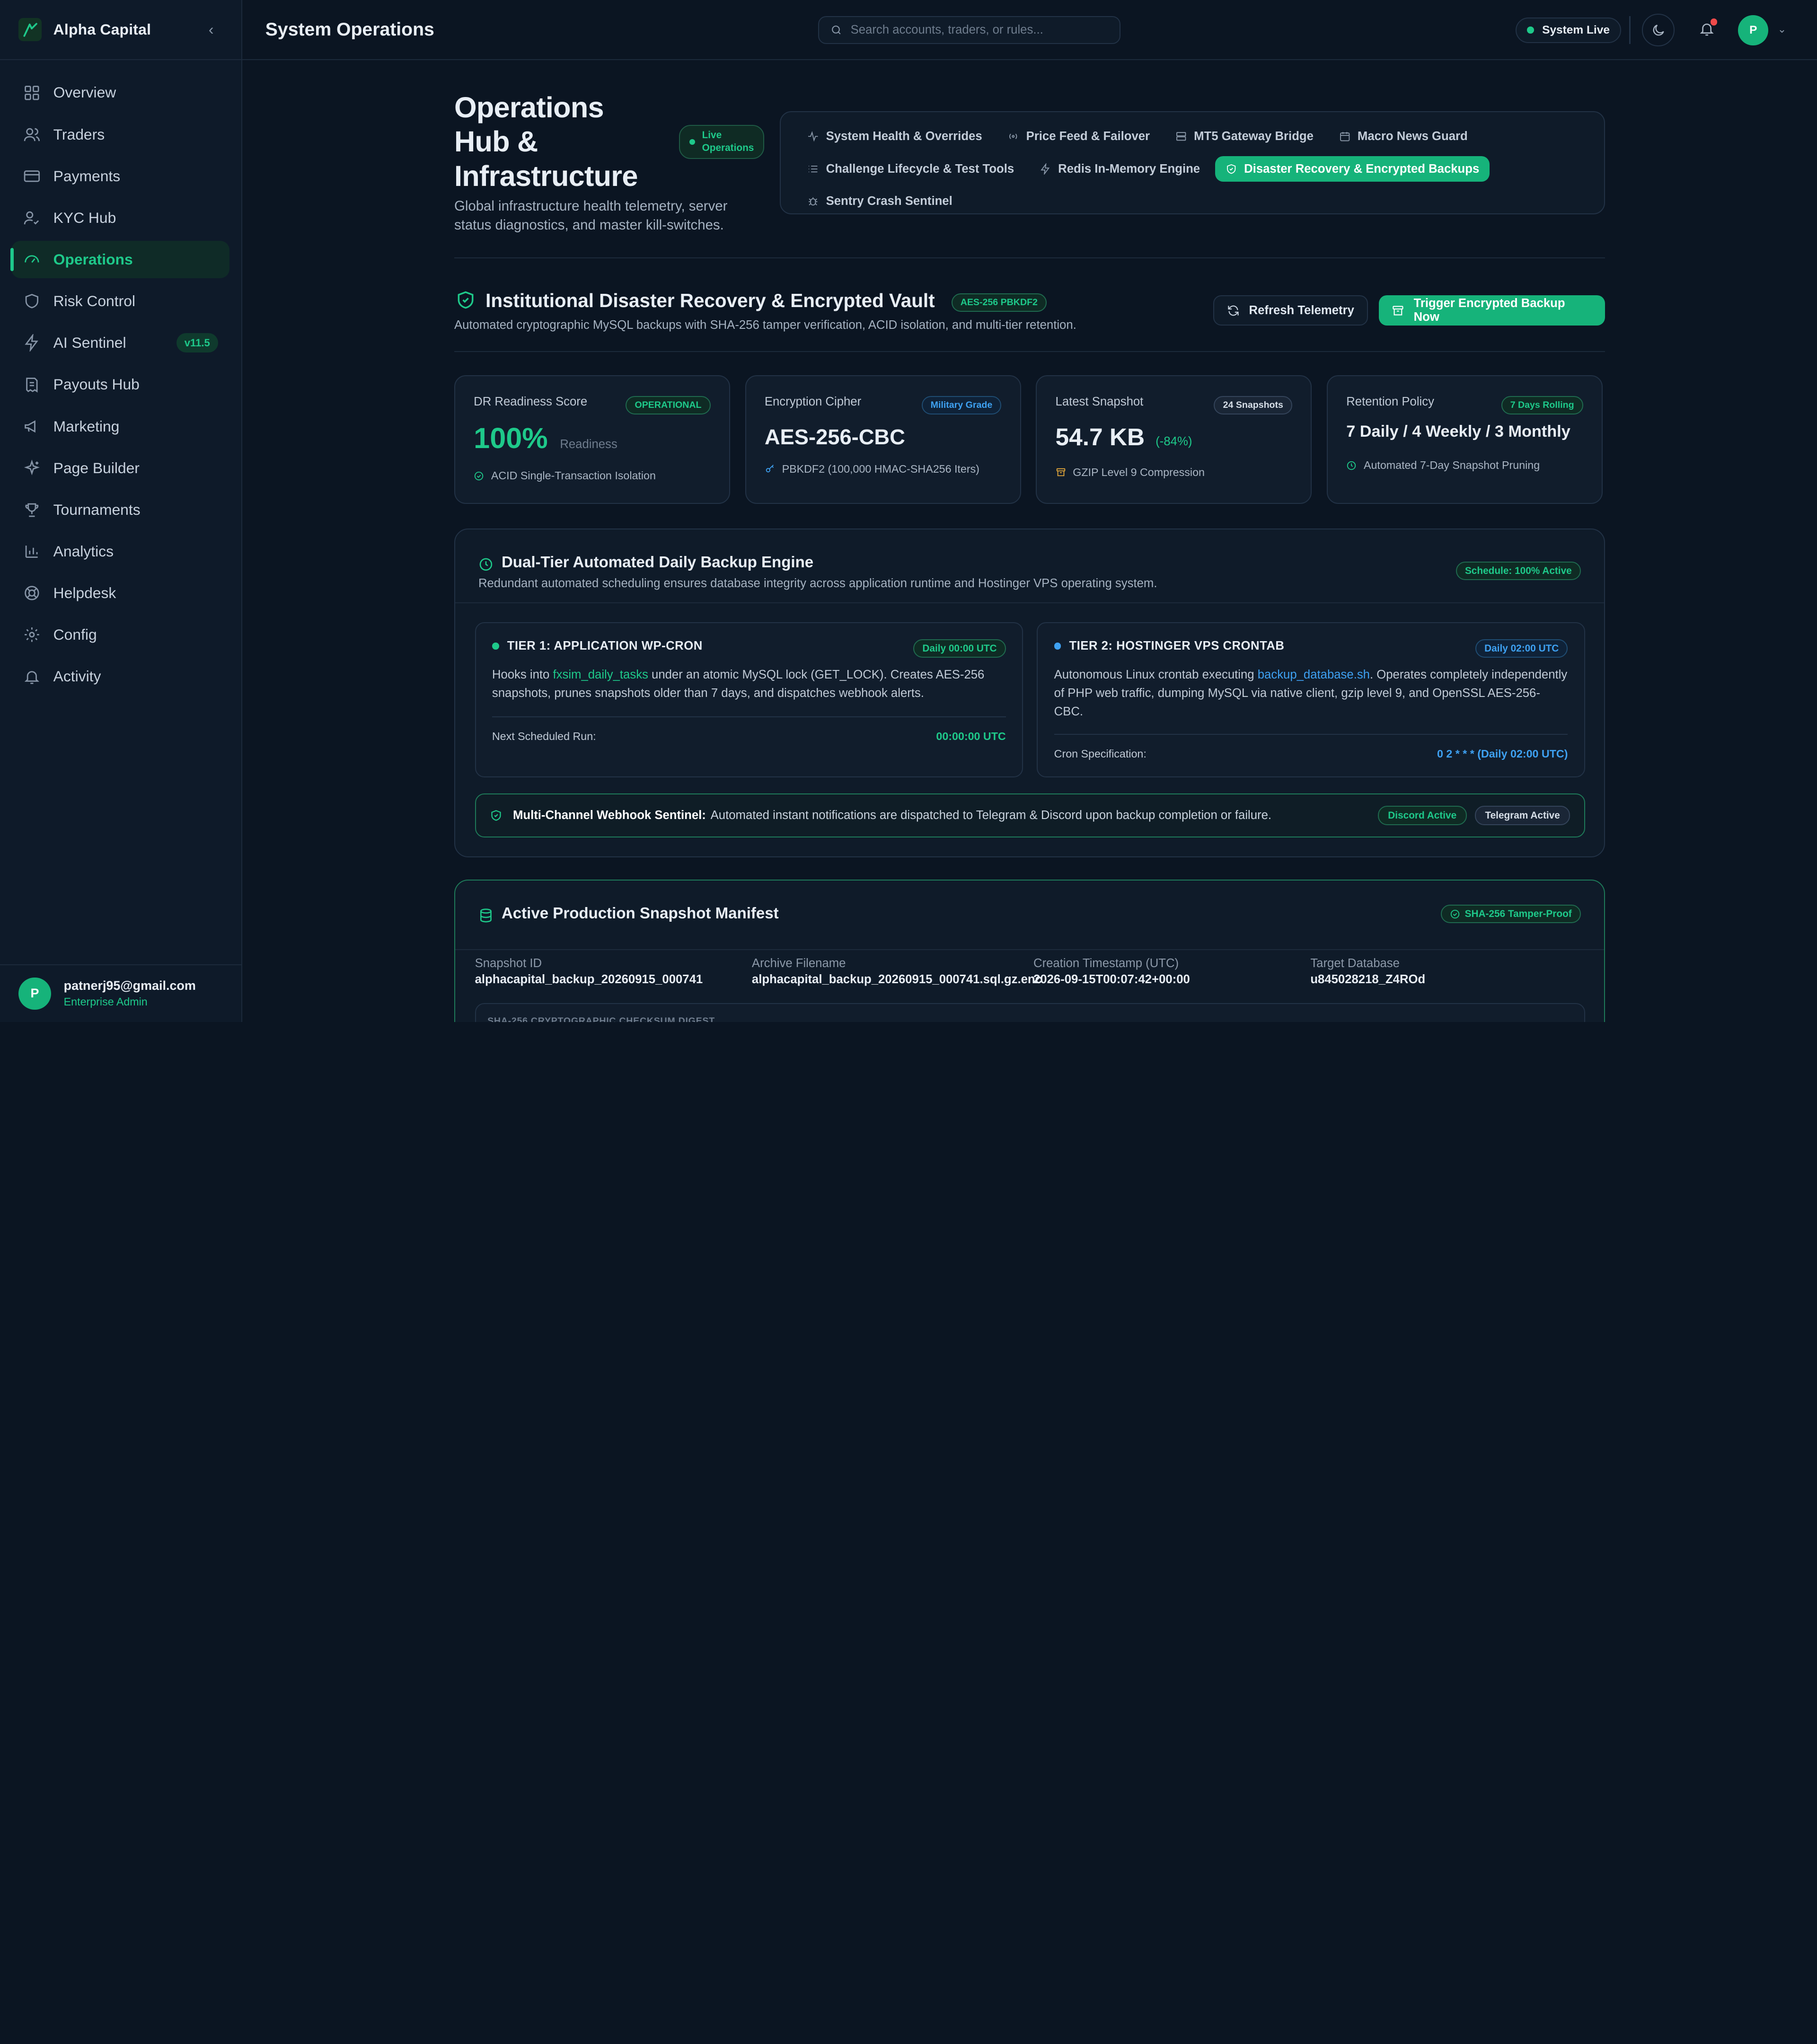 The width and height of the screenshot is (1817, 2044). I want to click on stat-foot-text: Automated 7-Day Snapshot Pruning, so click(1451, 465).